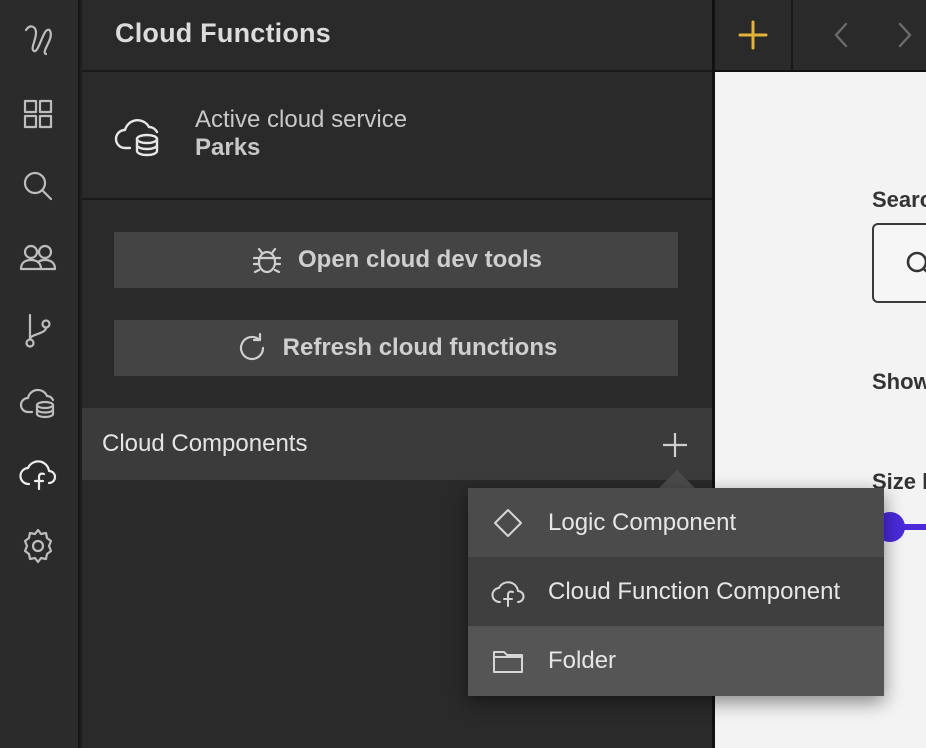  Describe the element at coordinates (205, 443) in the screenshot. I see `cloud-components-label: Cloud Components` at that location.